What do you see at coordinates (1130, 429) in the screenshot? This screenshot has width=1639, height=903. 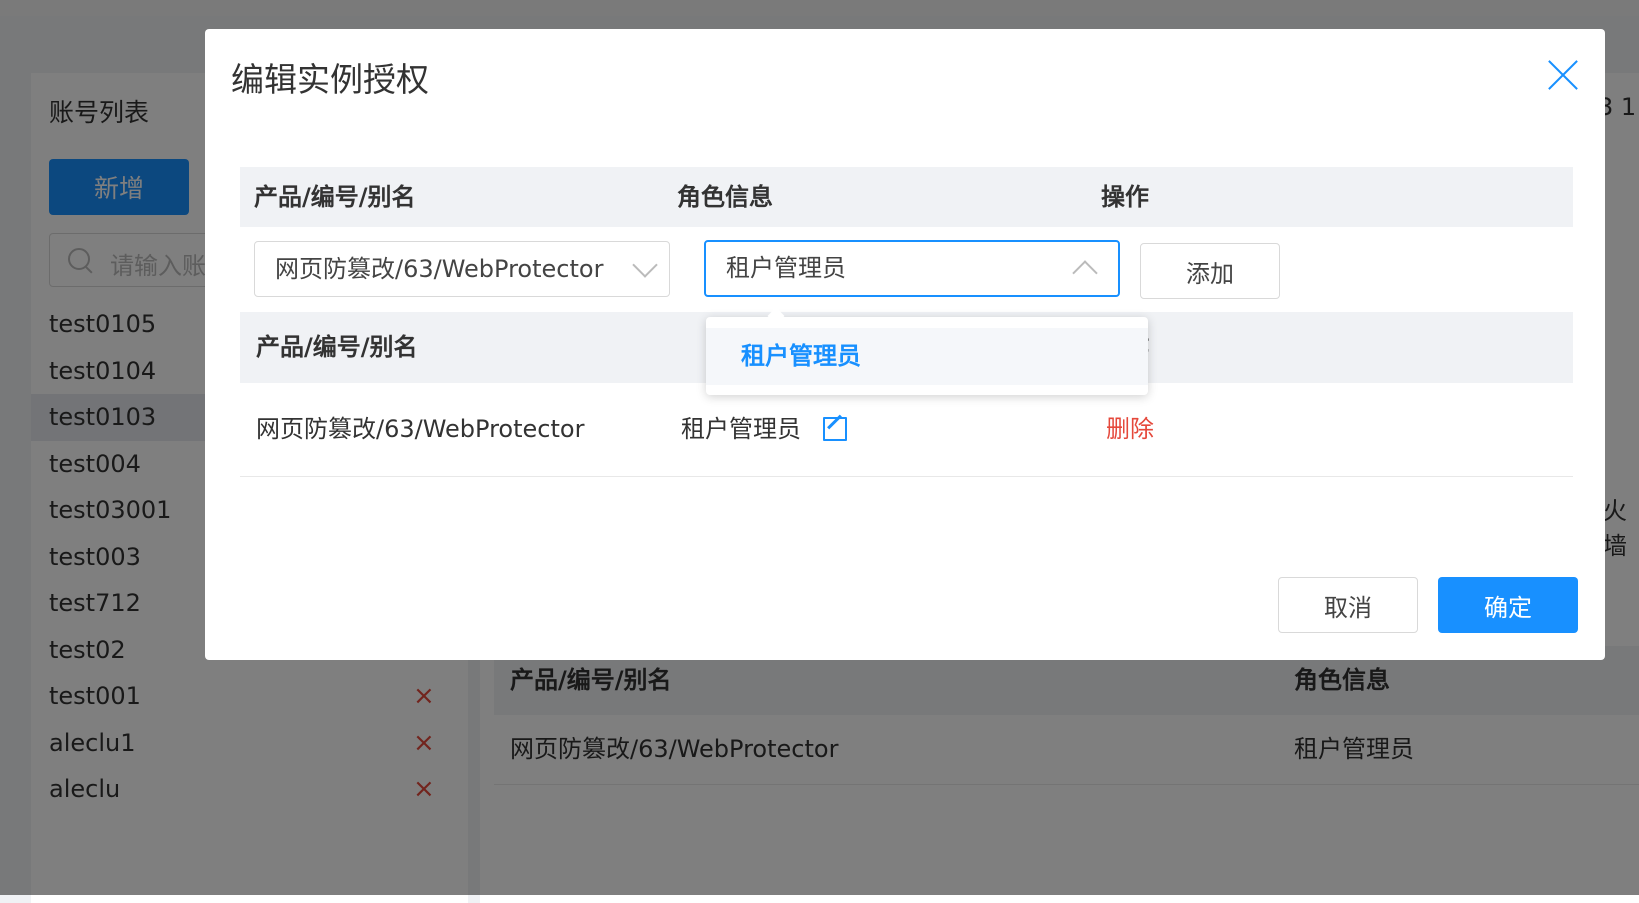 I see `delete-link: 删除` at bounding box center [1130, 429].